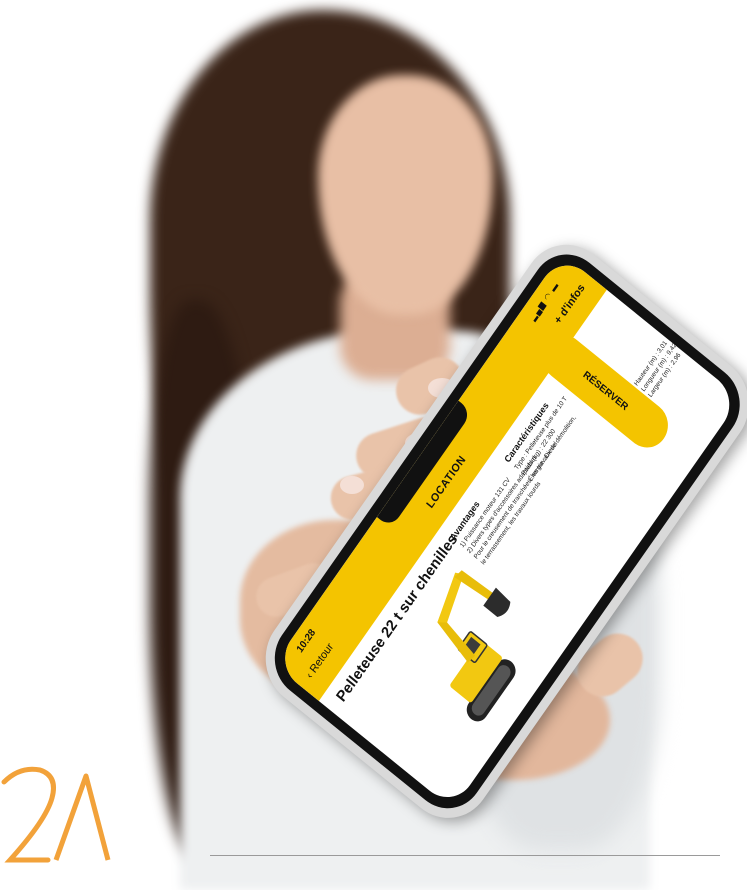 Image resolution: width=747 pixels, height=890 pixels. Describe the element at coordinates (659, 367) in the screenshot. I see `dimension-line: Longueur (m) : 9,42` at that location.